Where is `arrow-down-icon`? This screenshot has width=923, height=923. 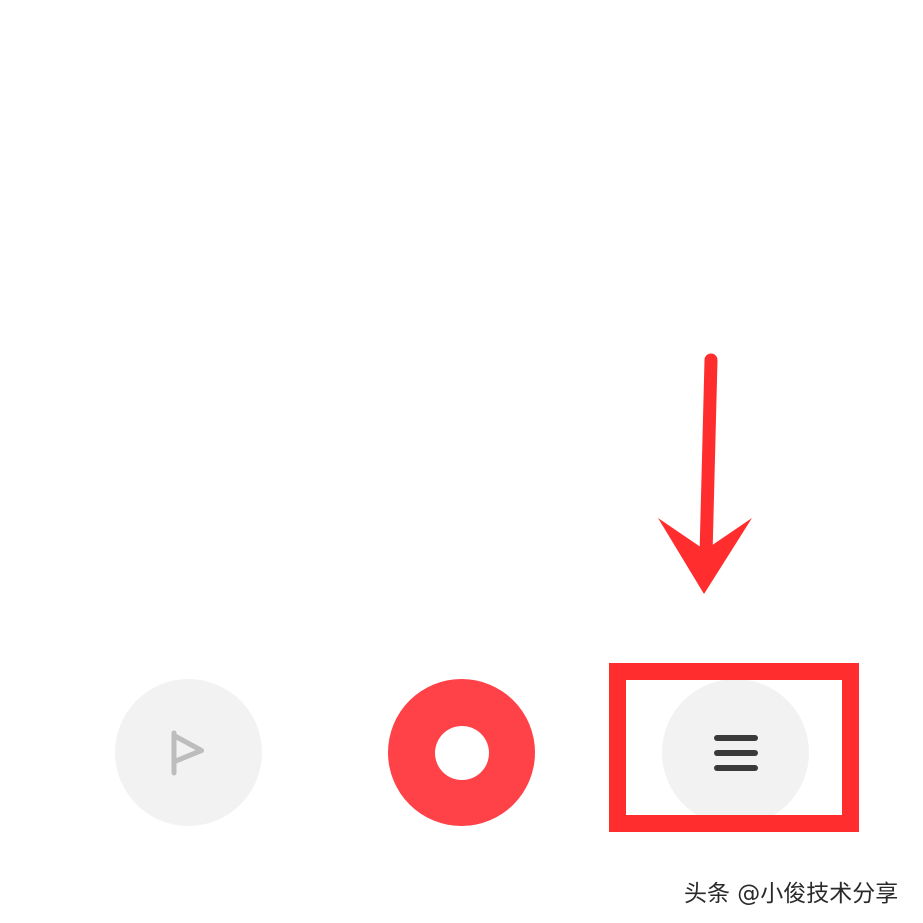 arrow-down-icon is located at coordinates (705, 473).